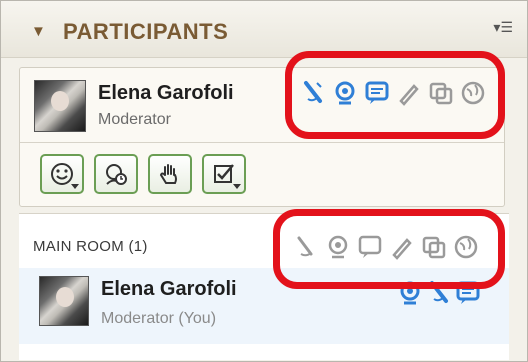 This screenshot has width=528, height=362. Describe the element at coordinates (143, 174) in the screenshot. I see `tool-buttons` at that location.